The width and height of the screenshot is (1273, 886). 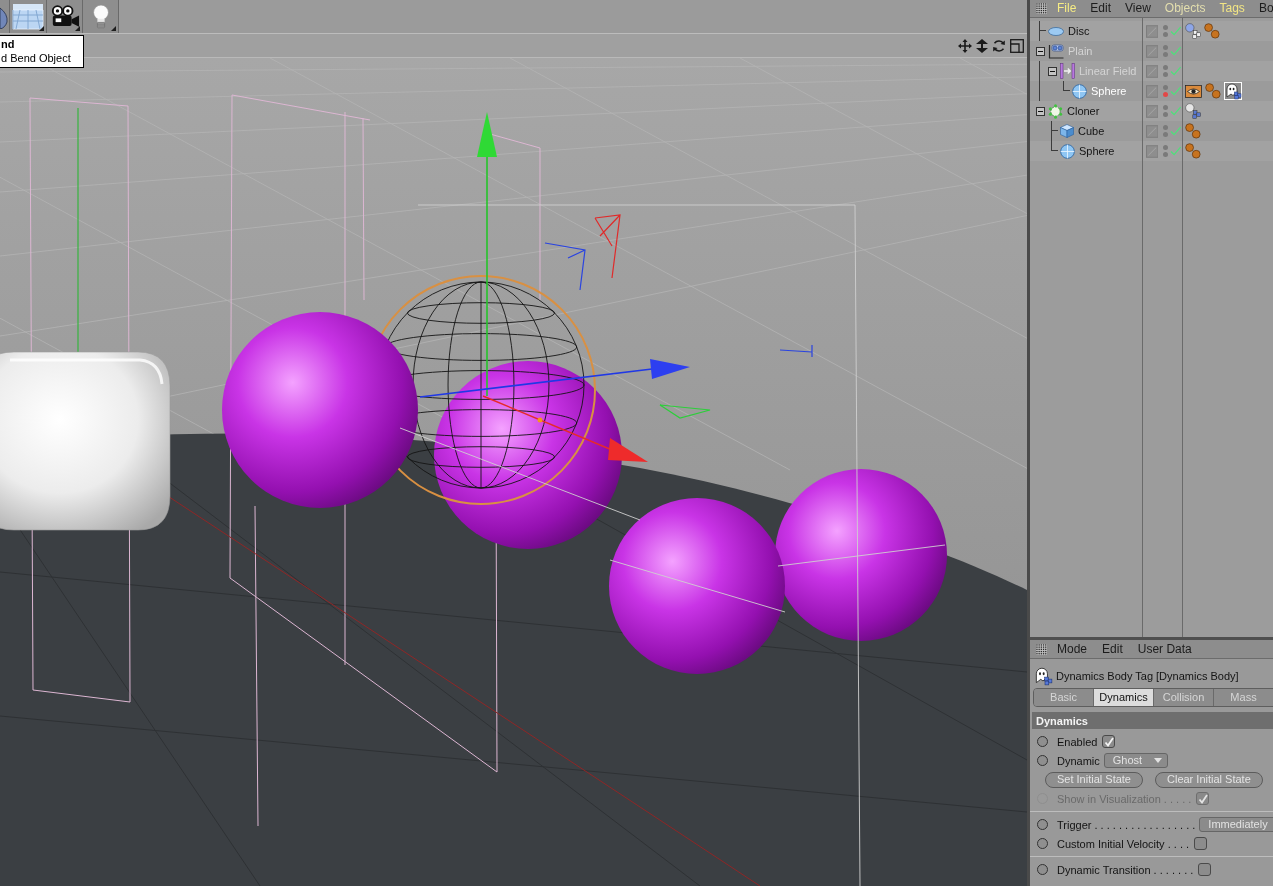 I want to click on menu-item: User Data, so click(x=1164, y=649).